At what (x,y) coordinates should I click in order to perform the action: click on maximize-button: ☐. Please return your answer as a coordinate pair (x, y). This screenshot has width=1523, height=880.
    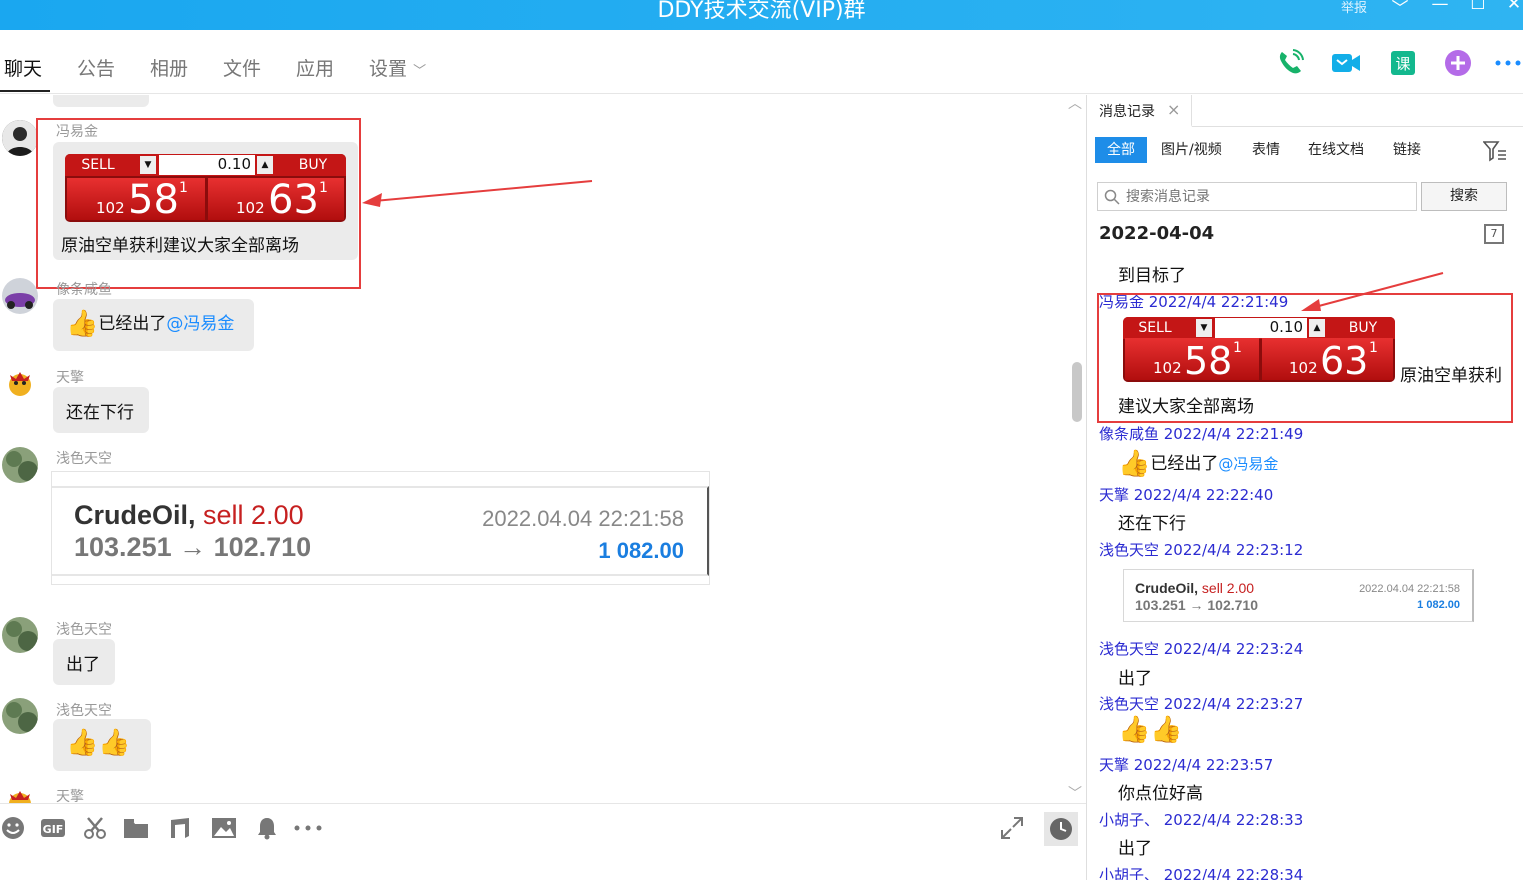
    Looking at the image, I should click on (1478, 7).